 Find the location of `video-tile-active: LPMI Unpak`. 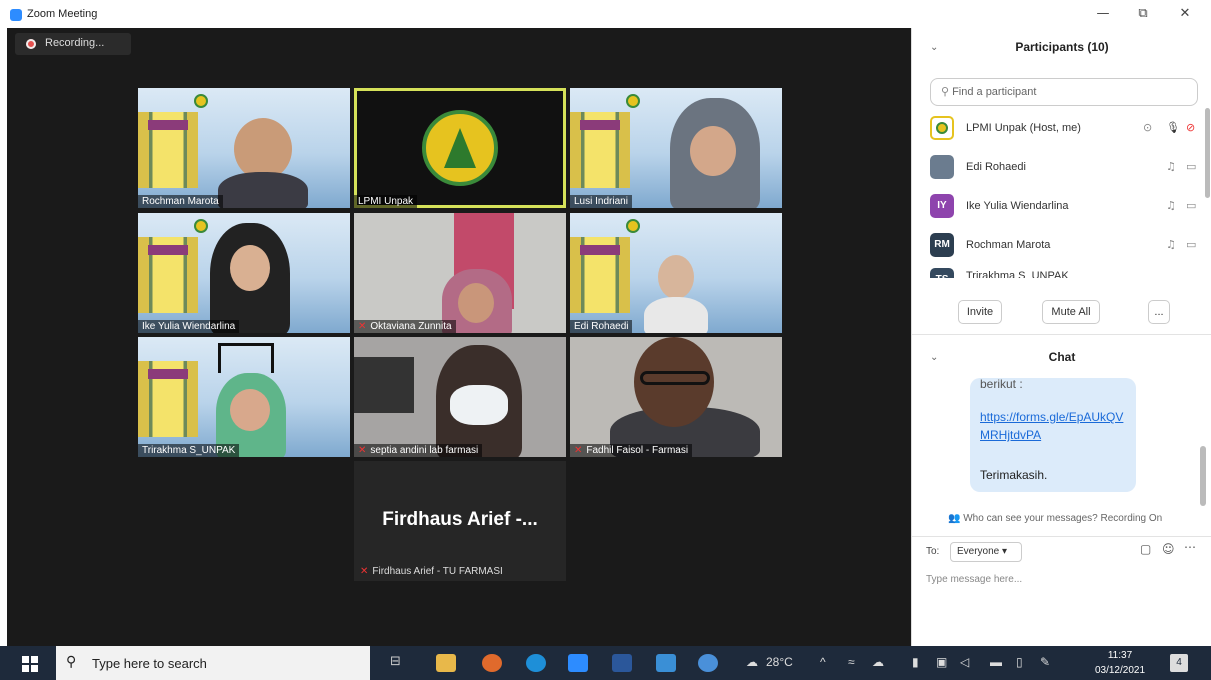

video-tile-active: LPMI Unpak is located at coordinates (460, 148).